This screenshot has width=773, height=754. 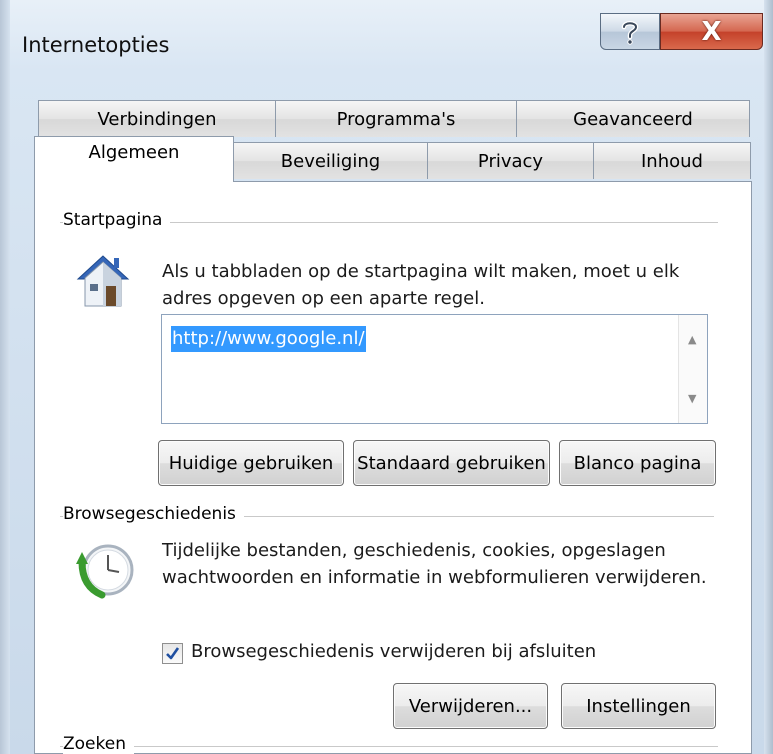 I want to click on delete-on-exit-checkbox, so click(x=172, y=653).